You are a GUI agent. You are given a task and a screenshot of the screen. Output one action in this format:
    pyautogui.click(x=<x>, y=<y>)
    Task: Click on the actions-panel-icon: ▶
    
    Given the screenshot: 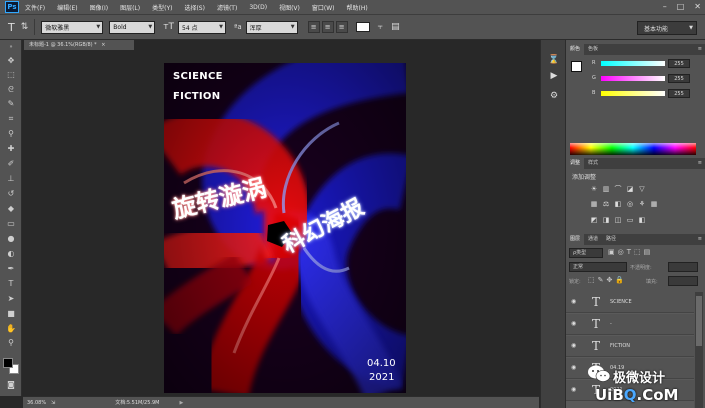 What is the action you would take?
    pyautogui.click(x=554, y=76)
    